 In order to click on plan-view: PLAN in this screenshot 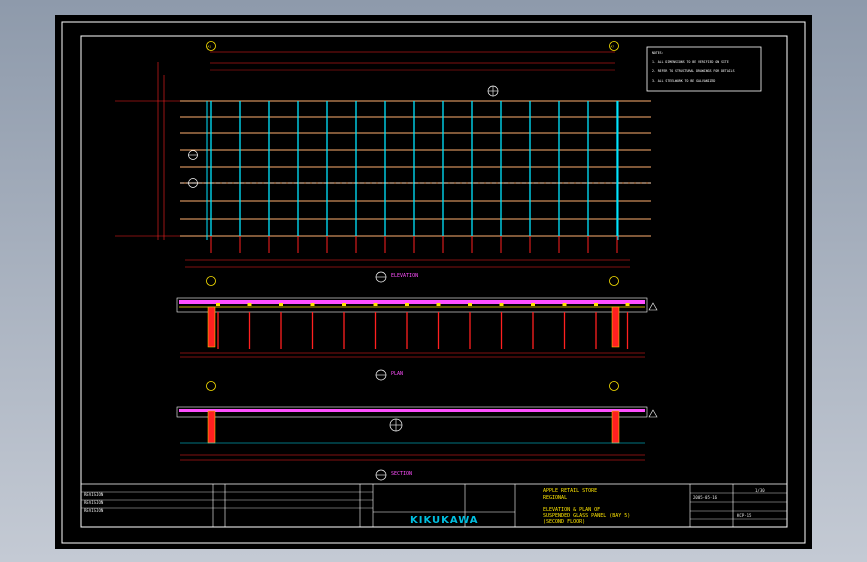, I will do `click(417, 339)`.